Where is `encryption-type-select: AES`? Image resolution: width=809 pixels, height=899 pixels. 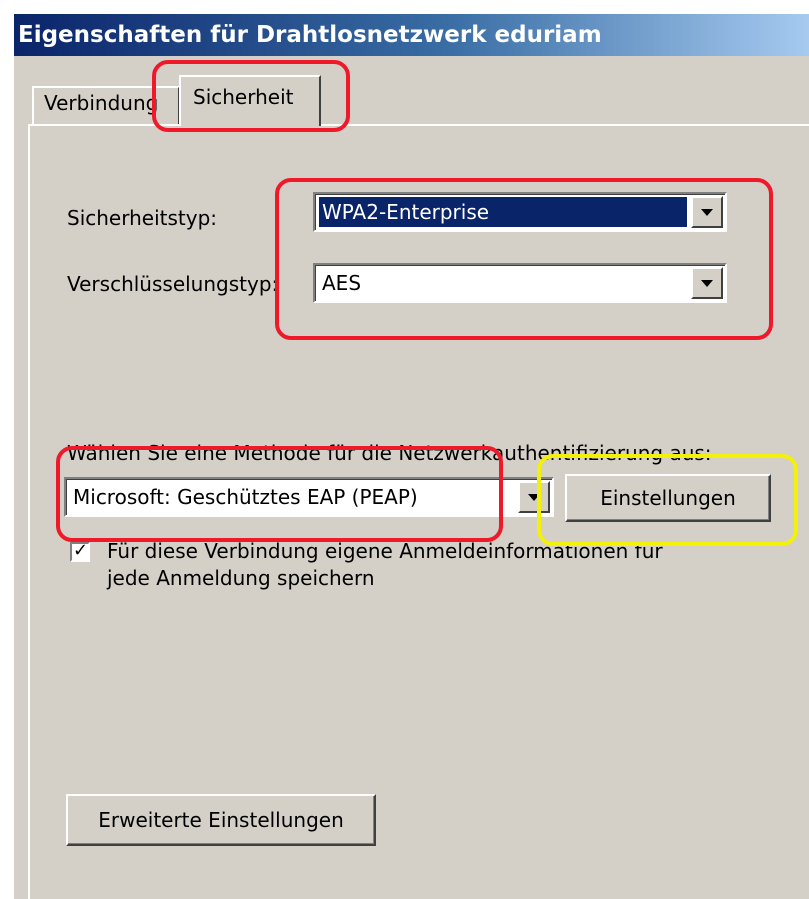
encryption-type-select: AES is located at coordinates (520, 283).